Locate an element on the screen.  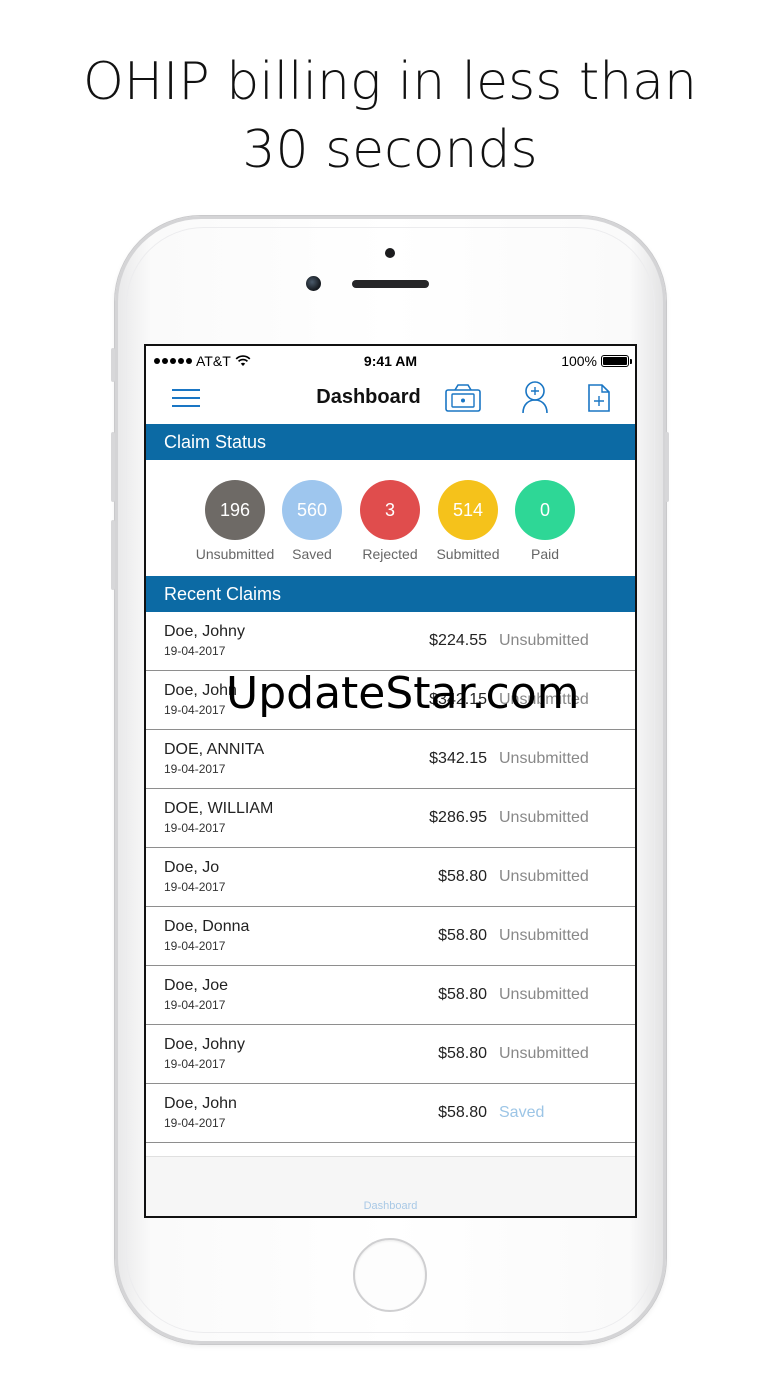
claim-row: Doe, Donna 19-04-2017 $58.80 Unsubmitted is located at coordinates (390, 936).